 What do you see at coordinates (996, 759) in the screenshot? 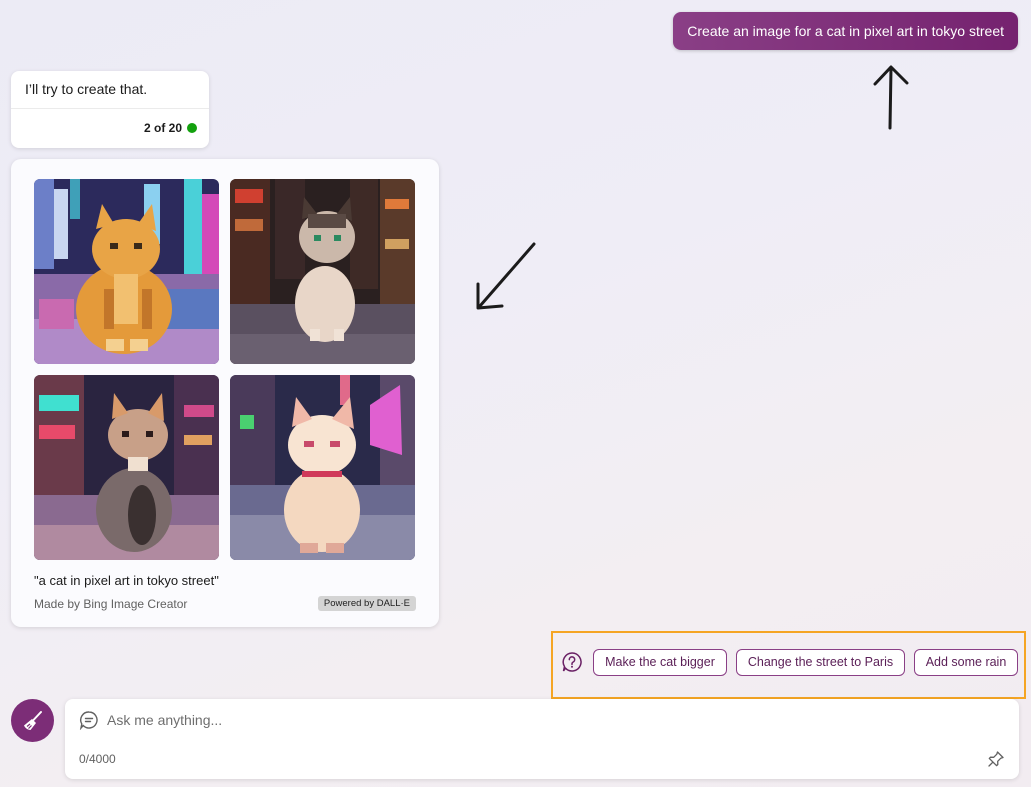
I see `pin-icon` at bounding box center [996, 759].